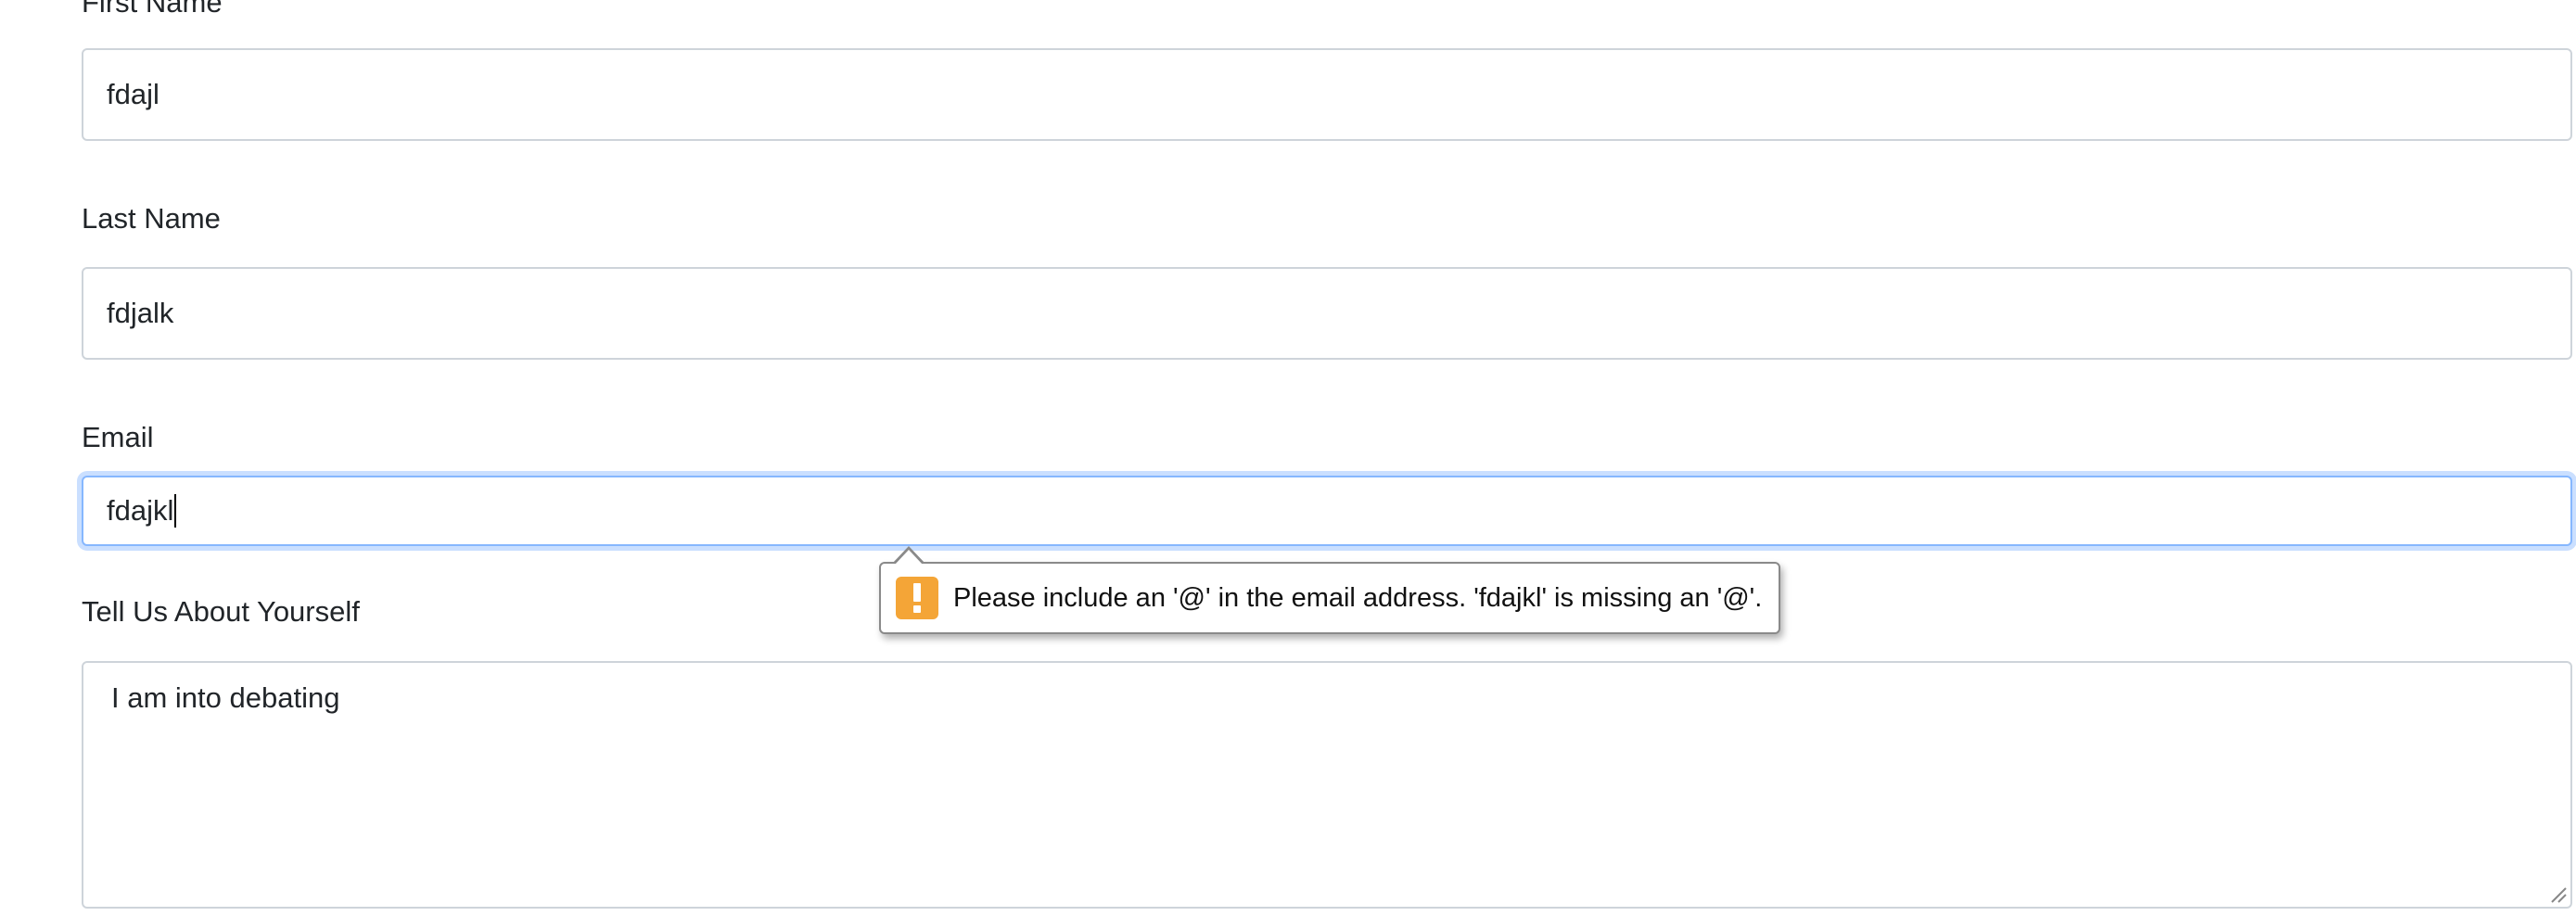 This screenshot has height=916, width=2576. Describe the element at coordinates (152, 9) in the screenshot. I see `first-name-label: First Name` at that location.